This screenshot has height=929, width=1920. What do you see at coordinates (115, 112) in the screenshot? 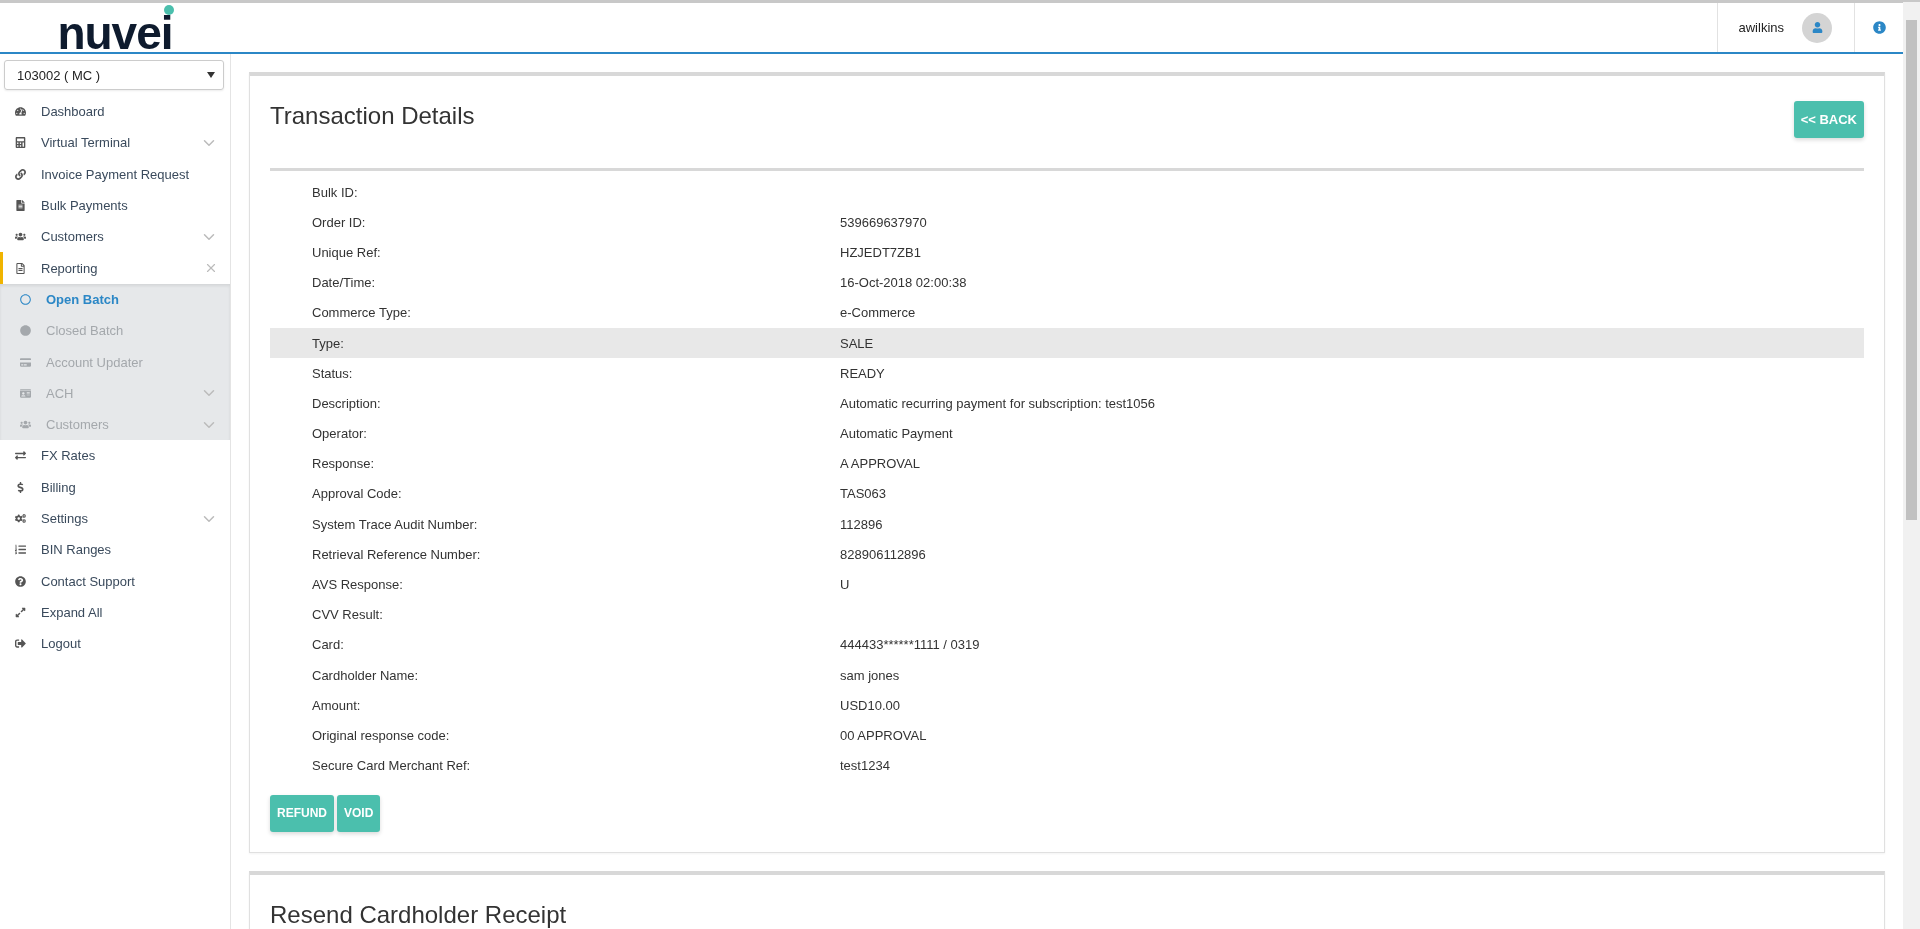
I see `sidebar-item: Dashboard` at bounding box center [115, 112].